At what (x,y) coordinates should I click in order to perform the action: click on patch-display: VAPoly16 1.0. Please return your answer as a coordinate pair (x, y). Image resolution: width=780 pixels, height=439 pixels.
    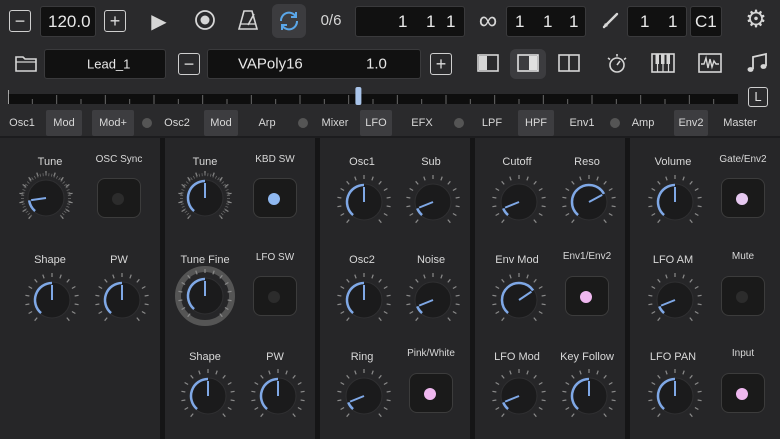
    Looking at the image, I should click on (314, 64).